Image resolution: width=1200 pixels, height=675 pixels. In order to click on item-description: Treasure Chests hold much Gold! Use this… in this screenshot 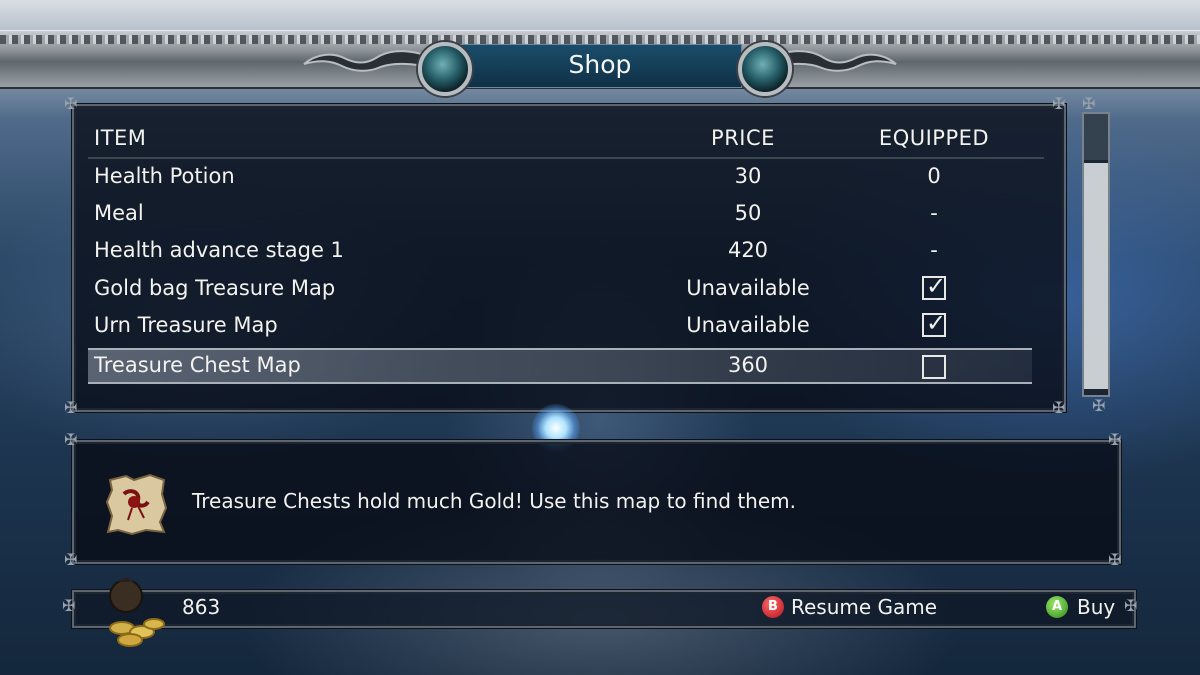, I will do `click(494, 501)`.